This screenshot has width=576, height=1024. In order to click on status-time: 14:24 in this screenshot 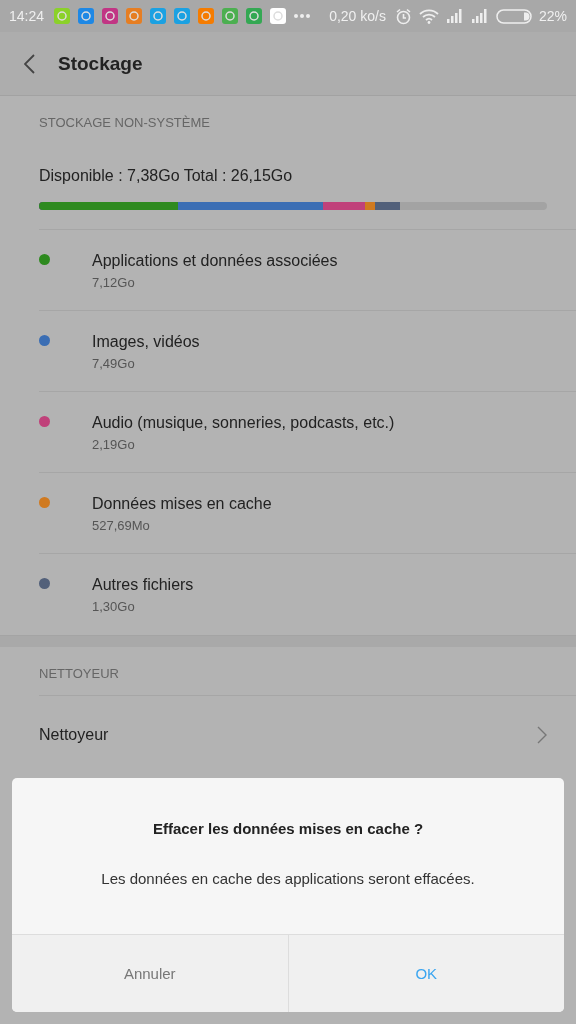, I will do `click(27, 16)`.